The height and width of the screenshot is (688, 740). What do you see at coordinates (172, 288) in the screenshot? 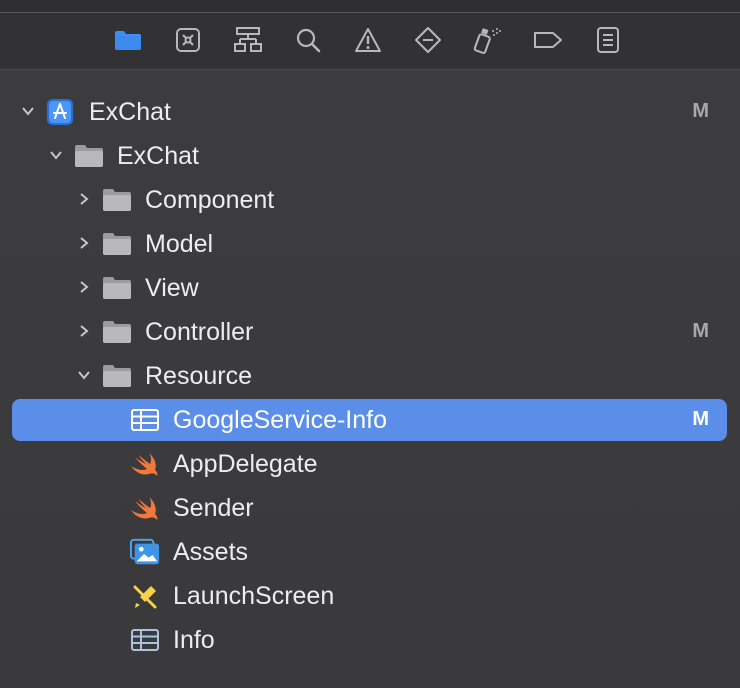
I see `tree-row-label: View` at bounding box center [172, 288].